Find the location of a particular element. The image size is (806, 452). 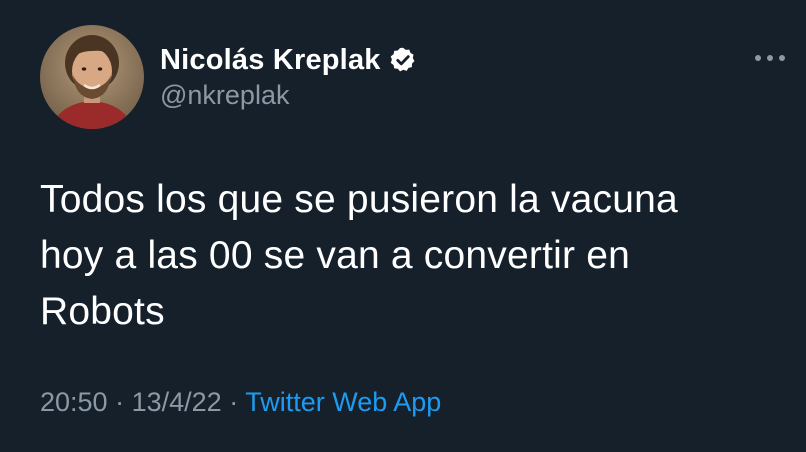

verified-badge-icon is located at coordinates (403, 60).